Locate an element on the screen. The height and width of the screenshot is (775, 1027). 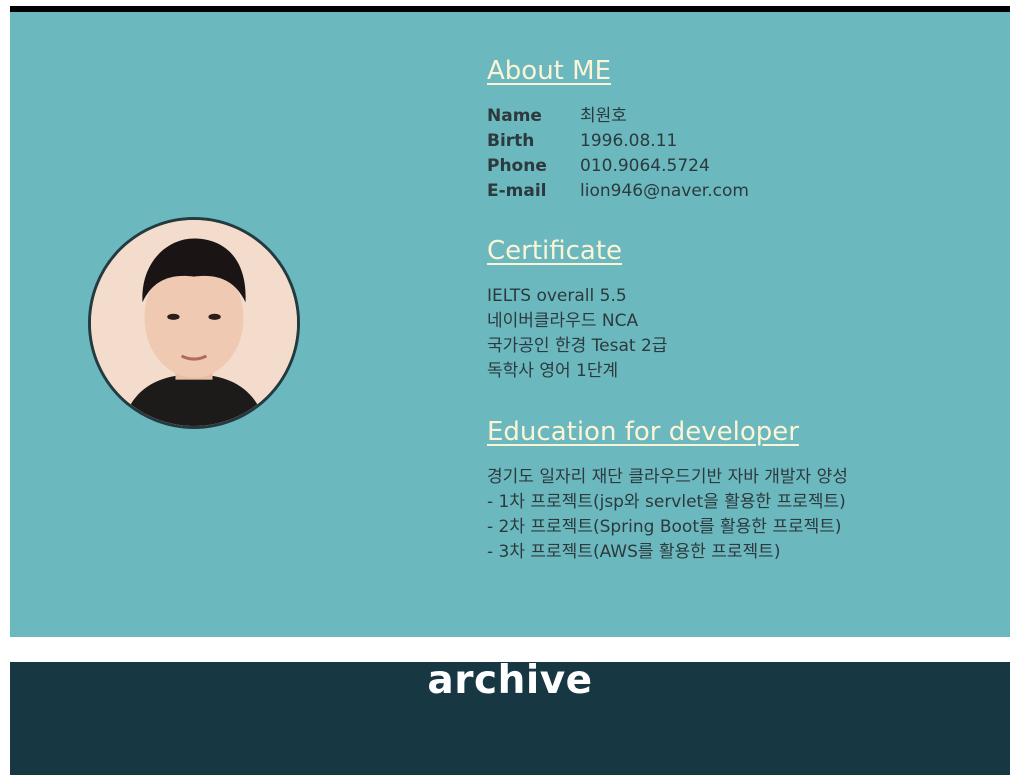
field-value: 1996.08.11 is located at coordinates (629, 141).